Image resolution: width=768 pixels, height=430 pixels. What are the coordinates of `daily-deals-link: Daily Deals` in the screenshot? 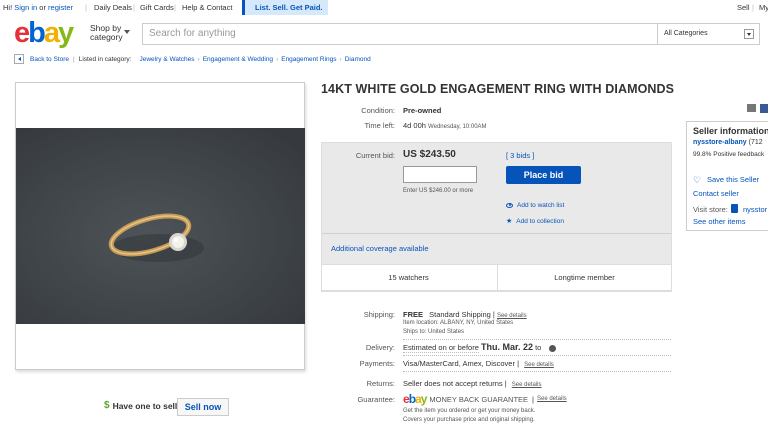 It's located at (113, 7).